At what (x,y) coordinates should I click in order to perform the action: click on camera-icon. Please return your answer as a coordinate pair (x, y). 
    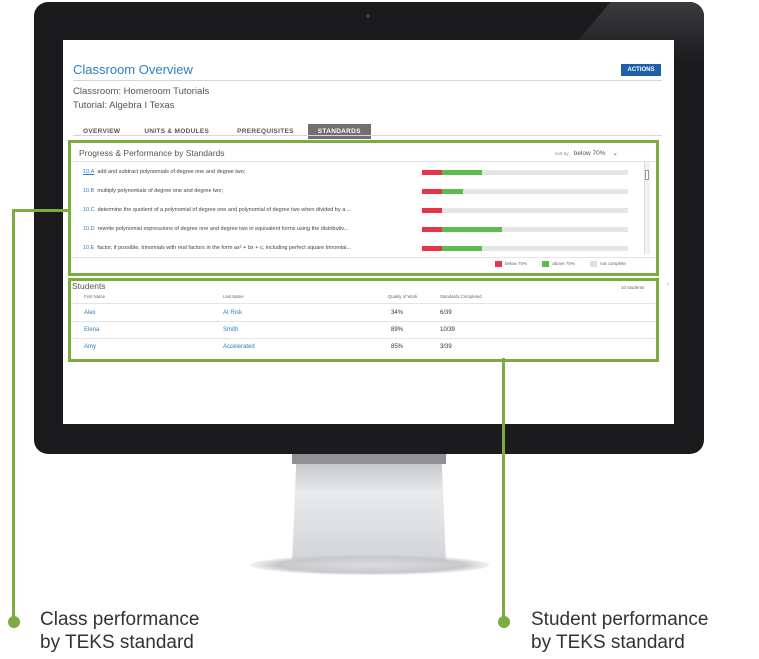
    Looking at the image, I should click on (368, 16).